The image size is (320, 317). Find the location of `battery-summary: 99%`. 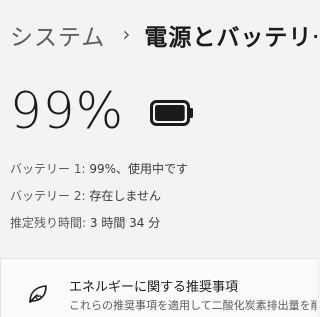

battery-summary: 99% is located at coordinates (102, 111).